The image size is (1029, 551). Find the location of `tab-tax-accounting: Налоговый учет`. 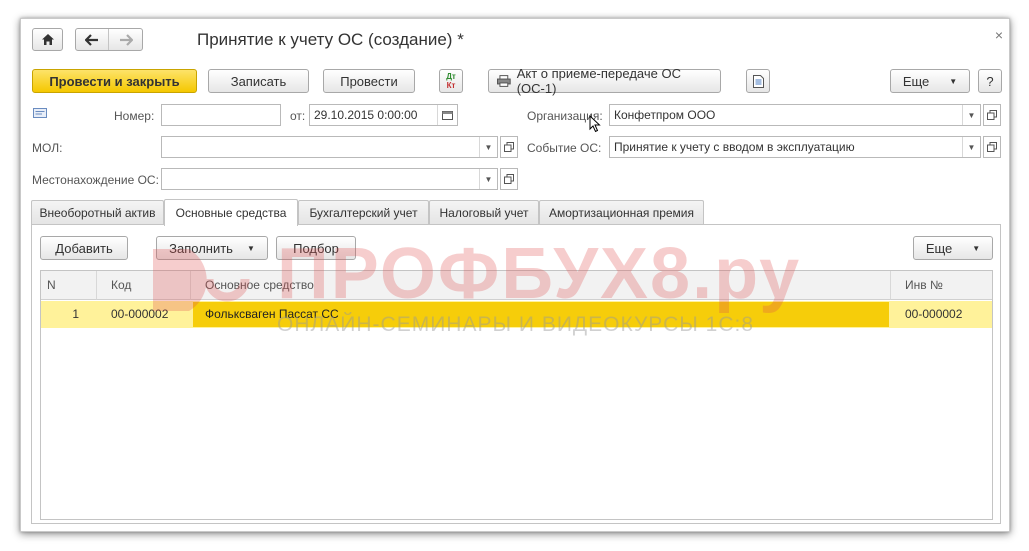

tab-tax-accounting: Налоговый учет is located at coordinates (484, 212).